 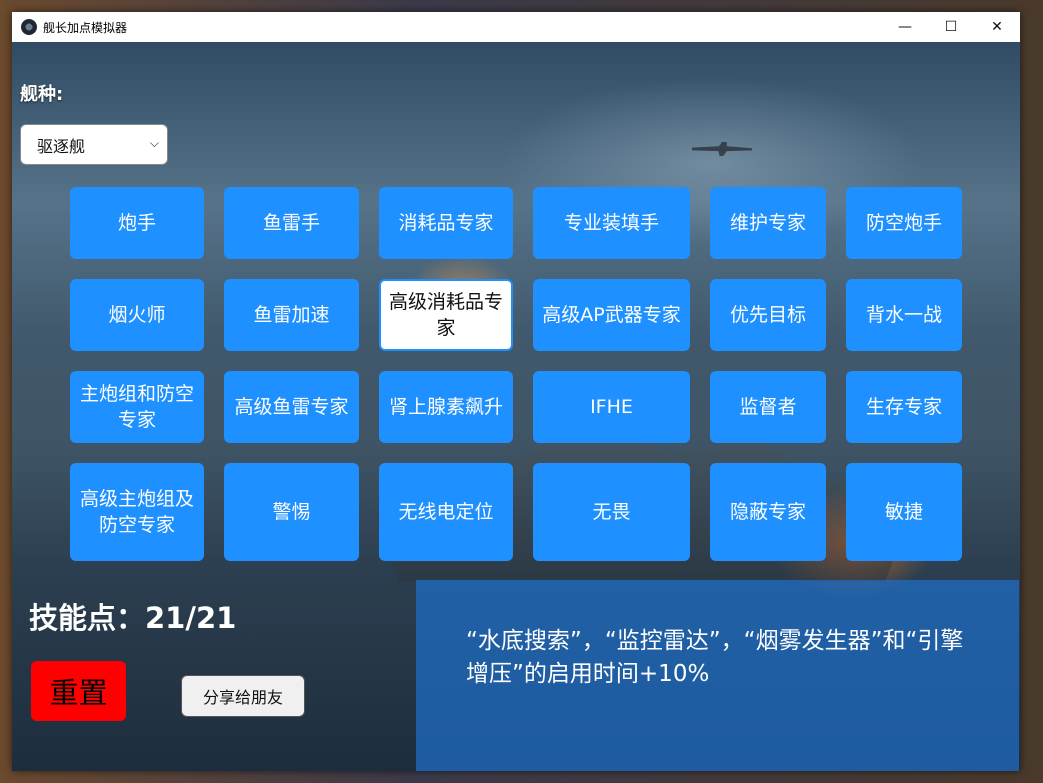 What do you see at coordinates (768, 512) in the screenshot?
I see `skill-button: 隐蔽专家` at bounding box center [768, 512].